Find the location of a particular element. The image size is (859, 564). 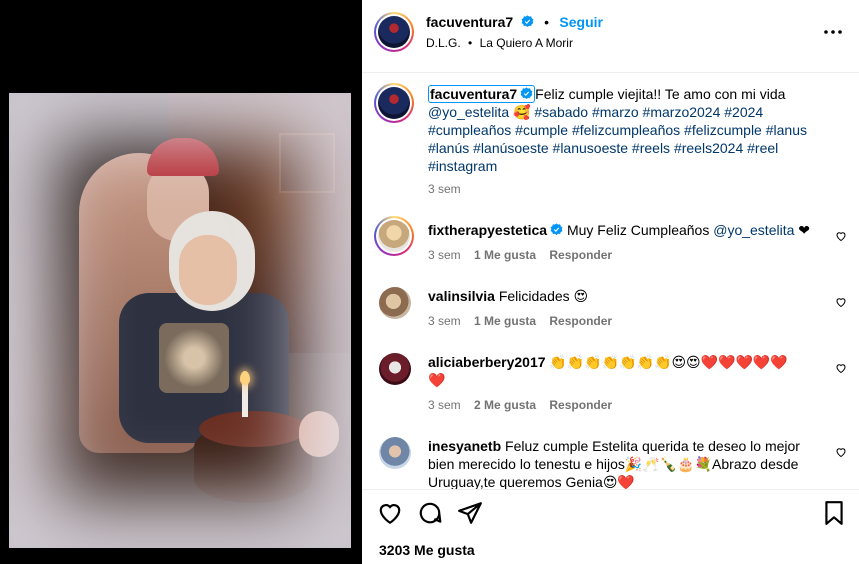

caption-hashtags-1: #sabado #marzo #marzo2024 #2024 is located at coordinates (648, 112).